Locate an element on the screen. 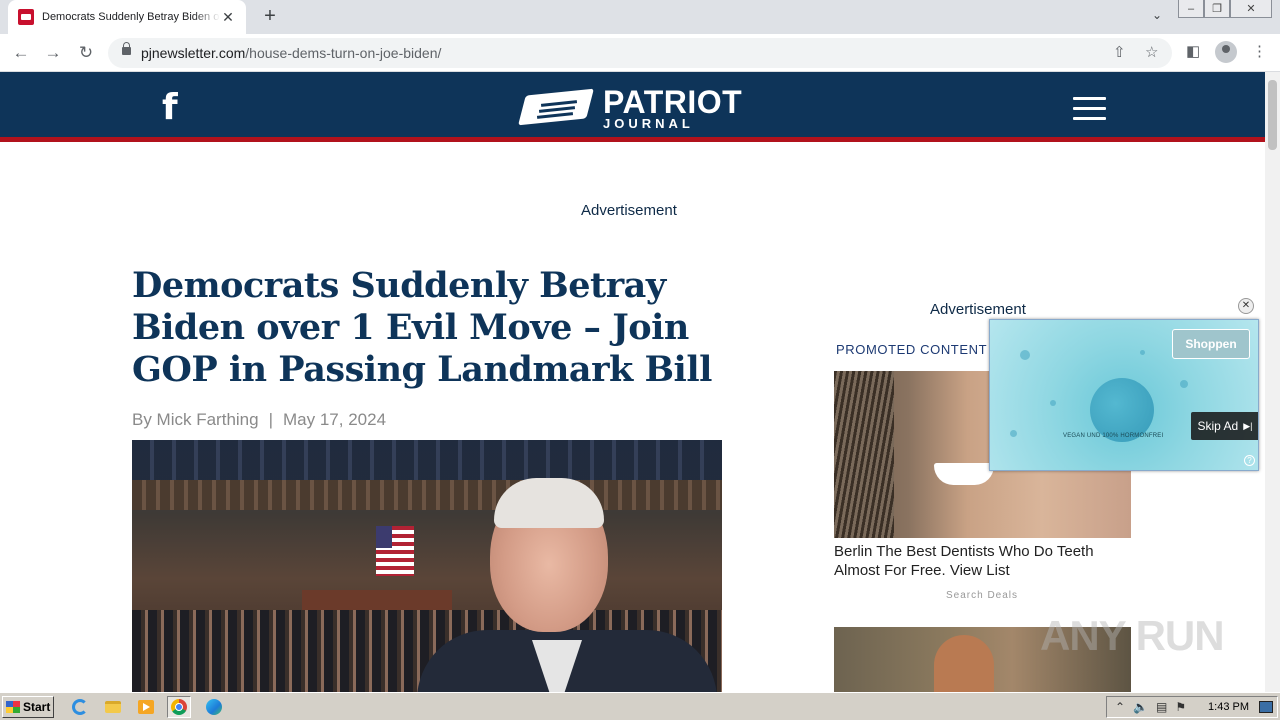 The width and height of the screenshot is (1280, 720). promoted-card-source: Search Deals is located at coordinates (982, 595).